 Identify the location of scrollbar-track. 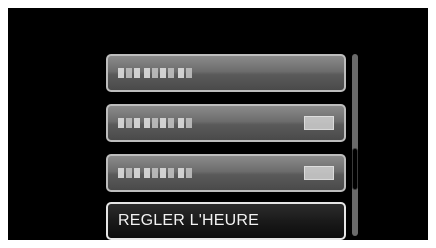
(355, 145).